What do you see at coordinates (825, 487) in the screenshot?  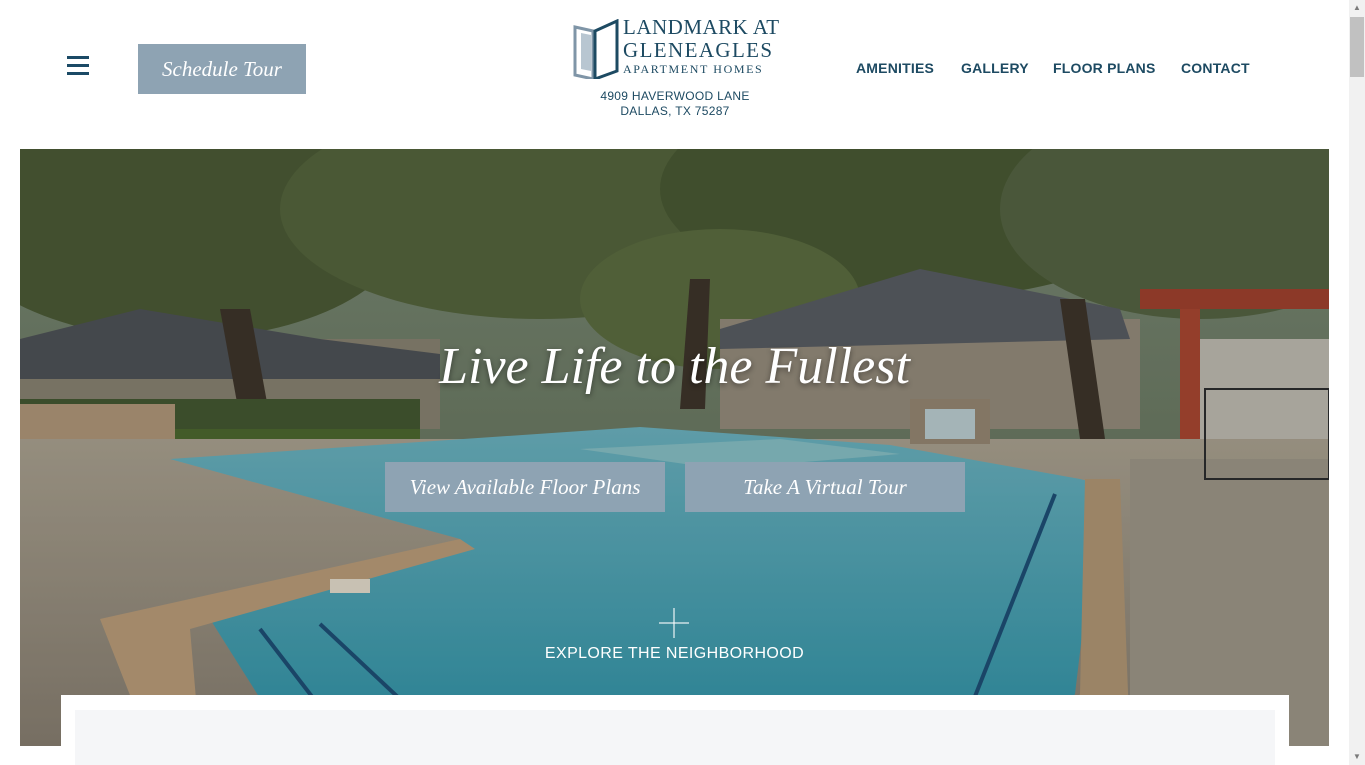 I see `virtual-tour-button: Take A Virtual Tour` at bounding box center [825, 487].